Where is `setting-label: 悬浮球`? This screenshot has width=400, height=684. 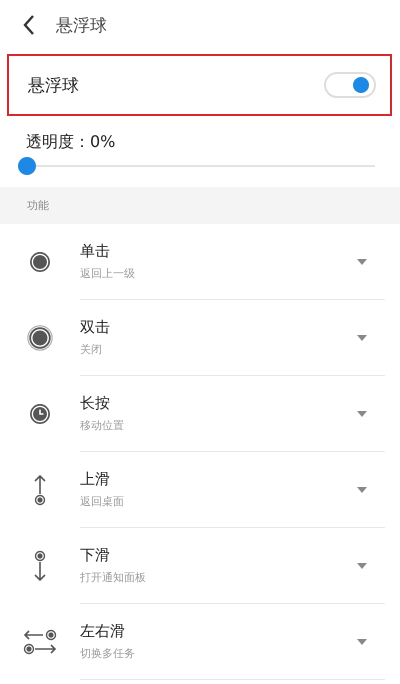 setting-label: 悬浮球 is located at coordinates (53, 85).